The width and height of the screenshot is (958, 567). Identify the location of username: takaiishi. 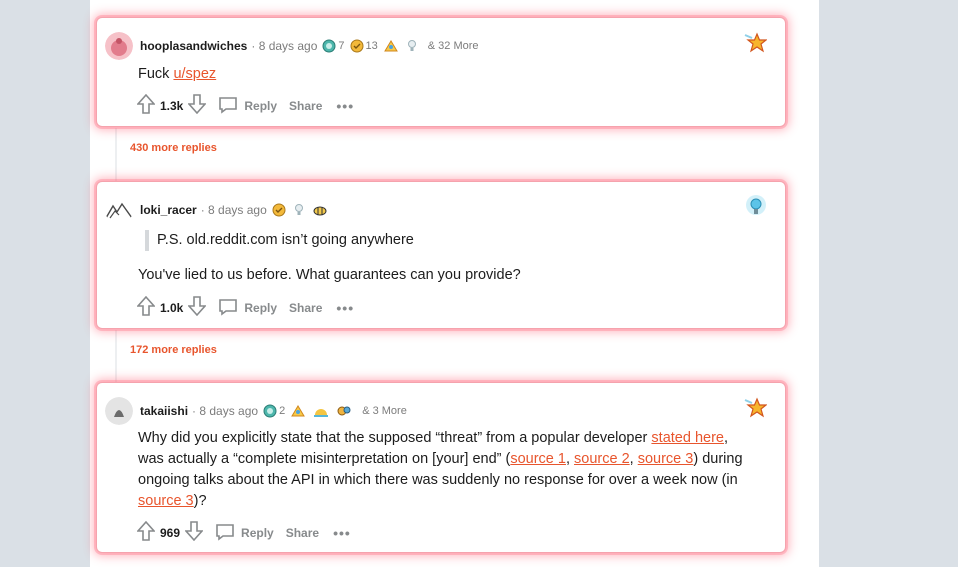
(164, 411).